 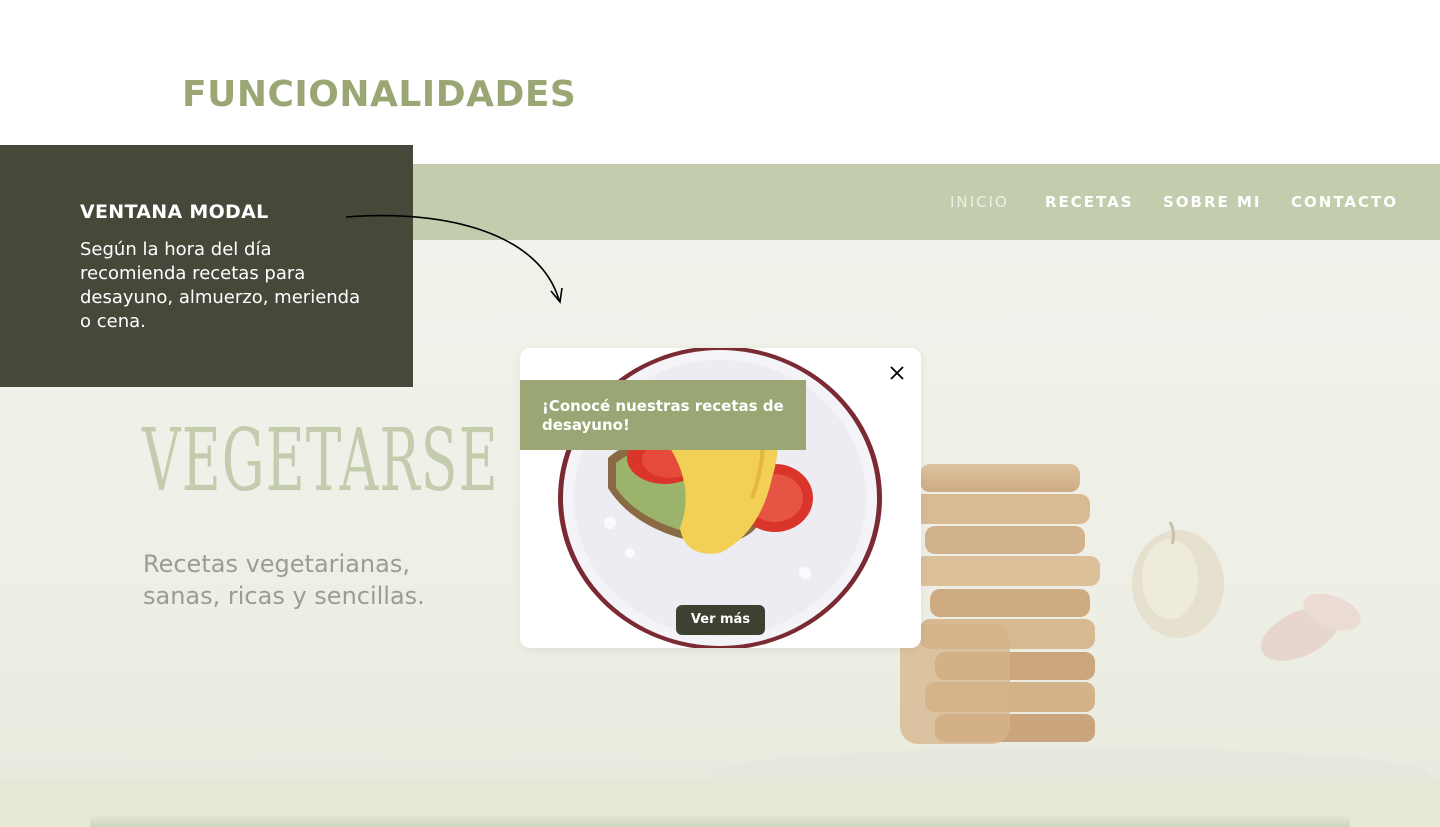 I want to click on nav-item-sobre-mi: SOBRE MI, so click(x=1212, y=202).